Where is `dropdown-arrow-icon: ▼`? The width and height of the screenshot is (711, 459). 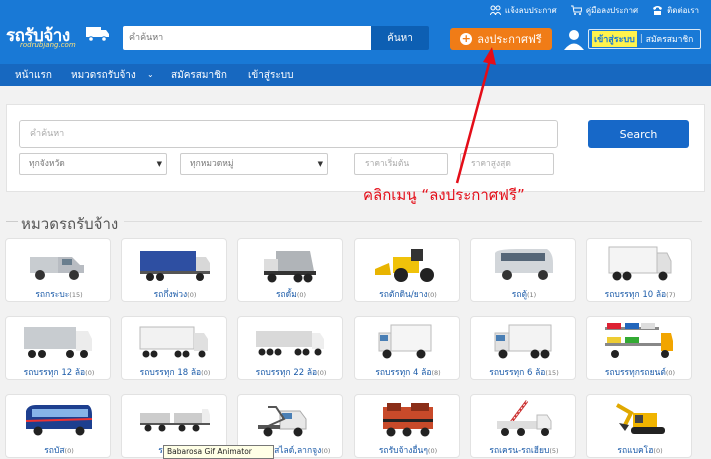
dropdown-arrow-icon: ▼ is located at coordinates (320, 164).